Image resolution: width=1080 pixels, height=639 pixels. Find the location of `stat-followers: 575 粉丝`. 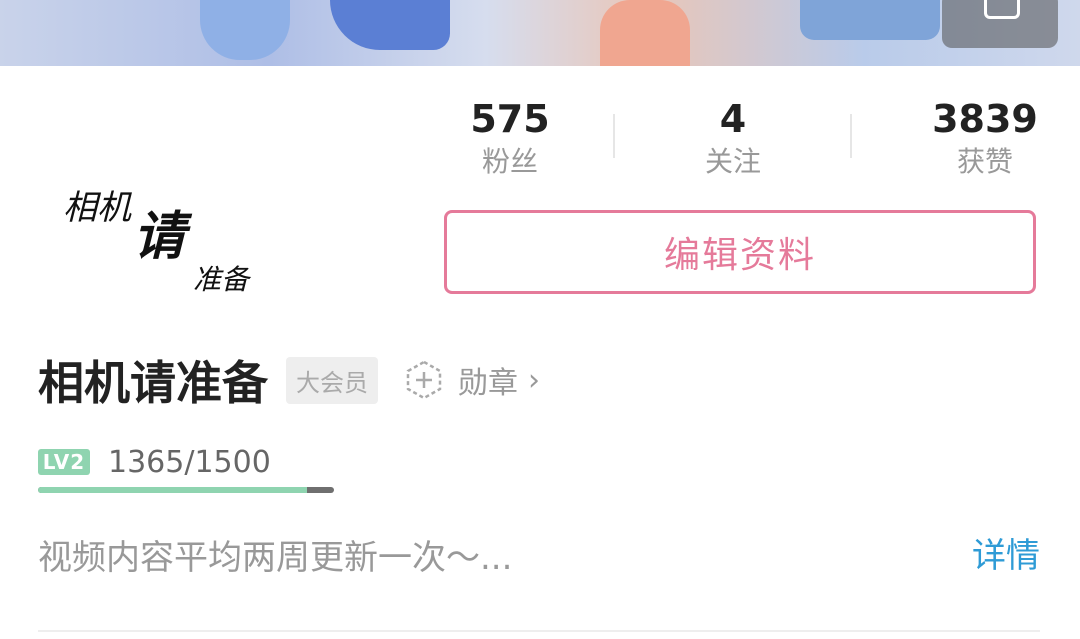

stat-followers: 575 粉丝 is located at coordinates (510, 139).